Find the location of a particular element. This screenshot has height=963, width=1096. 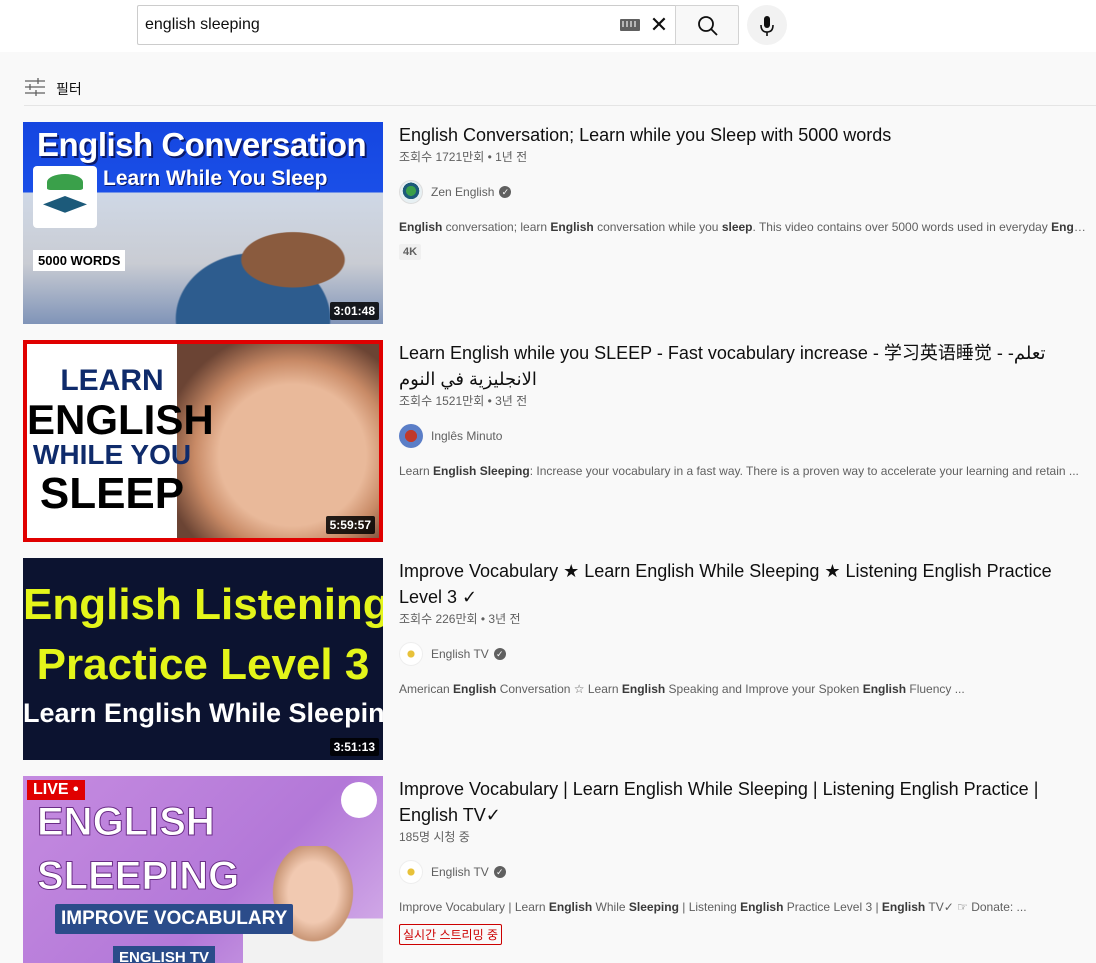

thumbnail-text: SLEEPING is located at coordinates (138, 876).